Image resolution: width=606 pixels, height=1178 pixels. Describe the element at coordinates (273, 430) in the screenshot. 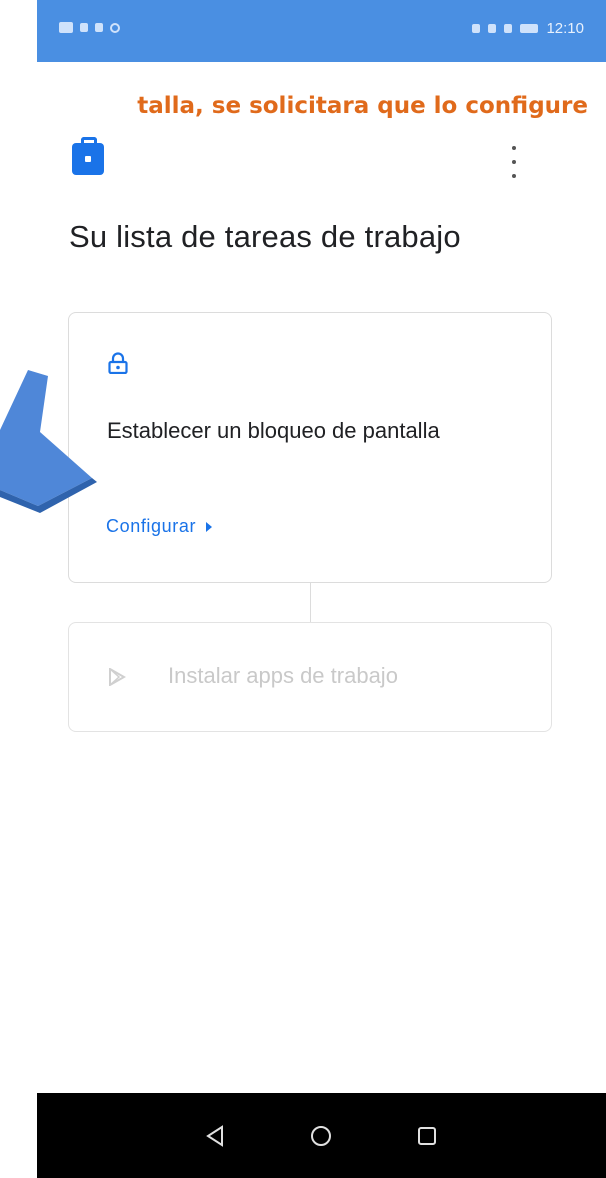

I see `task-label-screen-lock: Establecer un bloqueo de pantalla` at that location.